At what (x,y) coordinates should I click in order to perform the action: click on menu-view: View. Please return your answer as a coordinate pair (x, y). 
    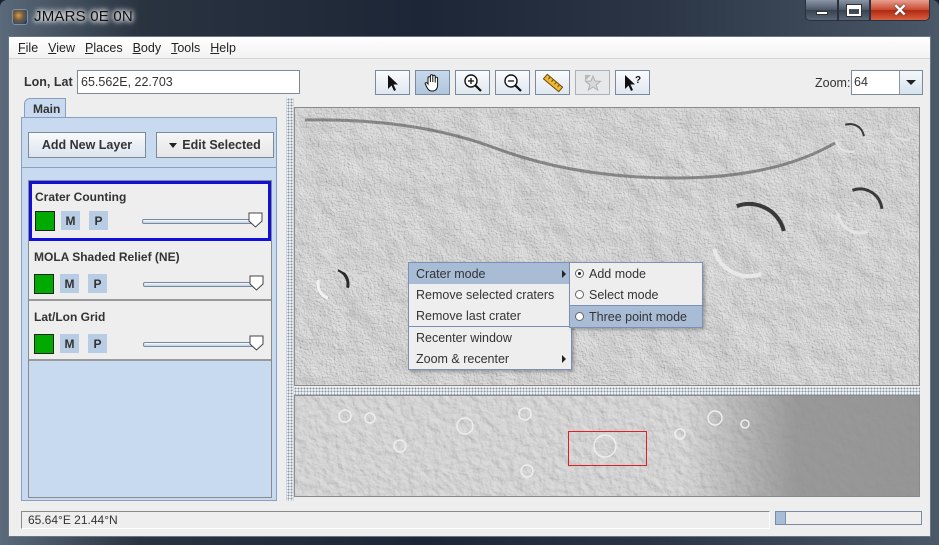
    Looking at the image, I should click on (61, 48).